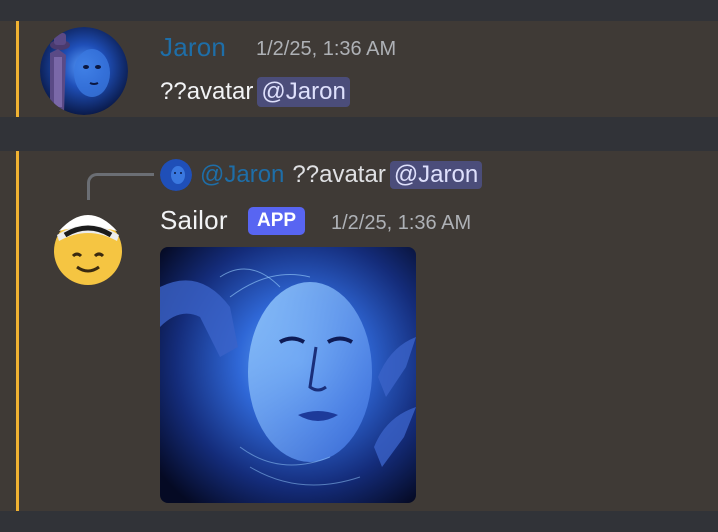 This screenshot has height=532, width=718. What do you see at coordinates (242, 175) in the screenshot?
I see `reply-username: @Jaron` at bounding box center [242, 175].